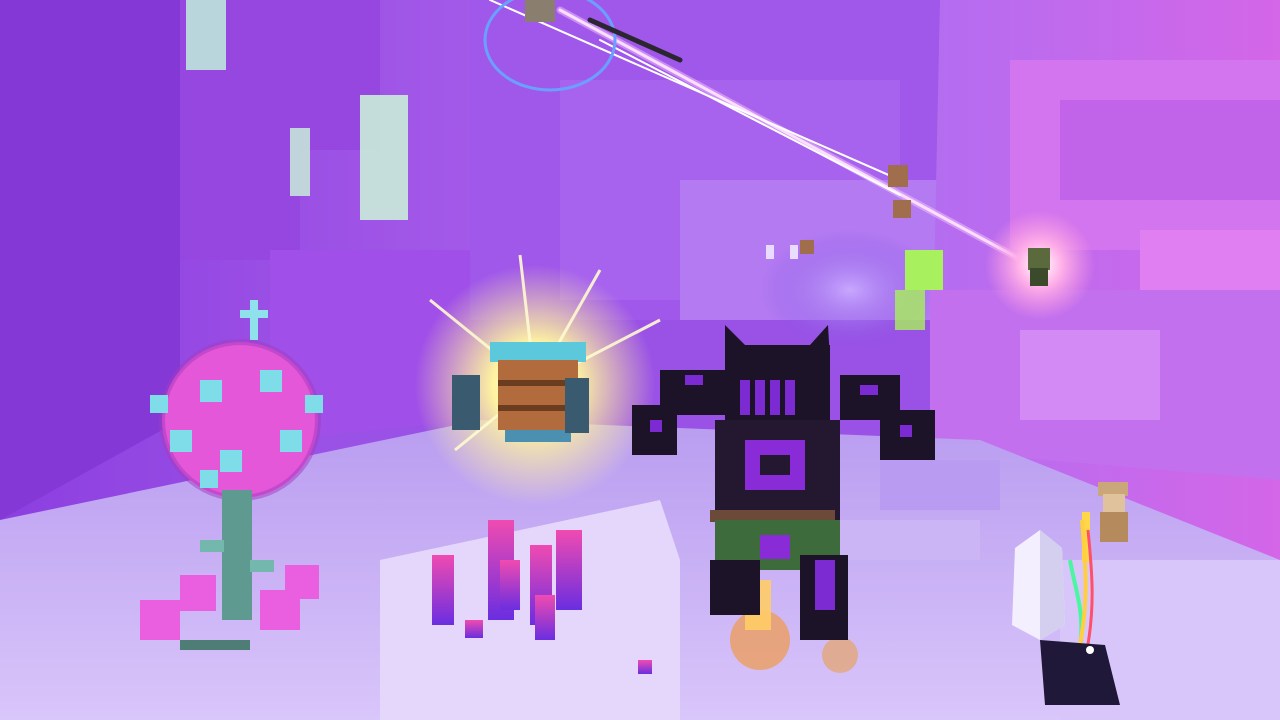 The image size is (1280, 720). What do you see at coordinates (1040, 265) in the screenshot?
I see `ally-top-right` at bounding box center [1040, 265].